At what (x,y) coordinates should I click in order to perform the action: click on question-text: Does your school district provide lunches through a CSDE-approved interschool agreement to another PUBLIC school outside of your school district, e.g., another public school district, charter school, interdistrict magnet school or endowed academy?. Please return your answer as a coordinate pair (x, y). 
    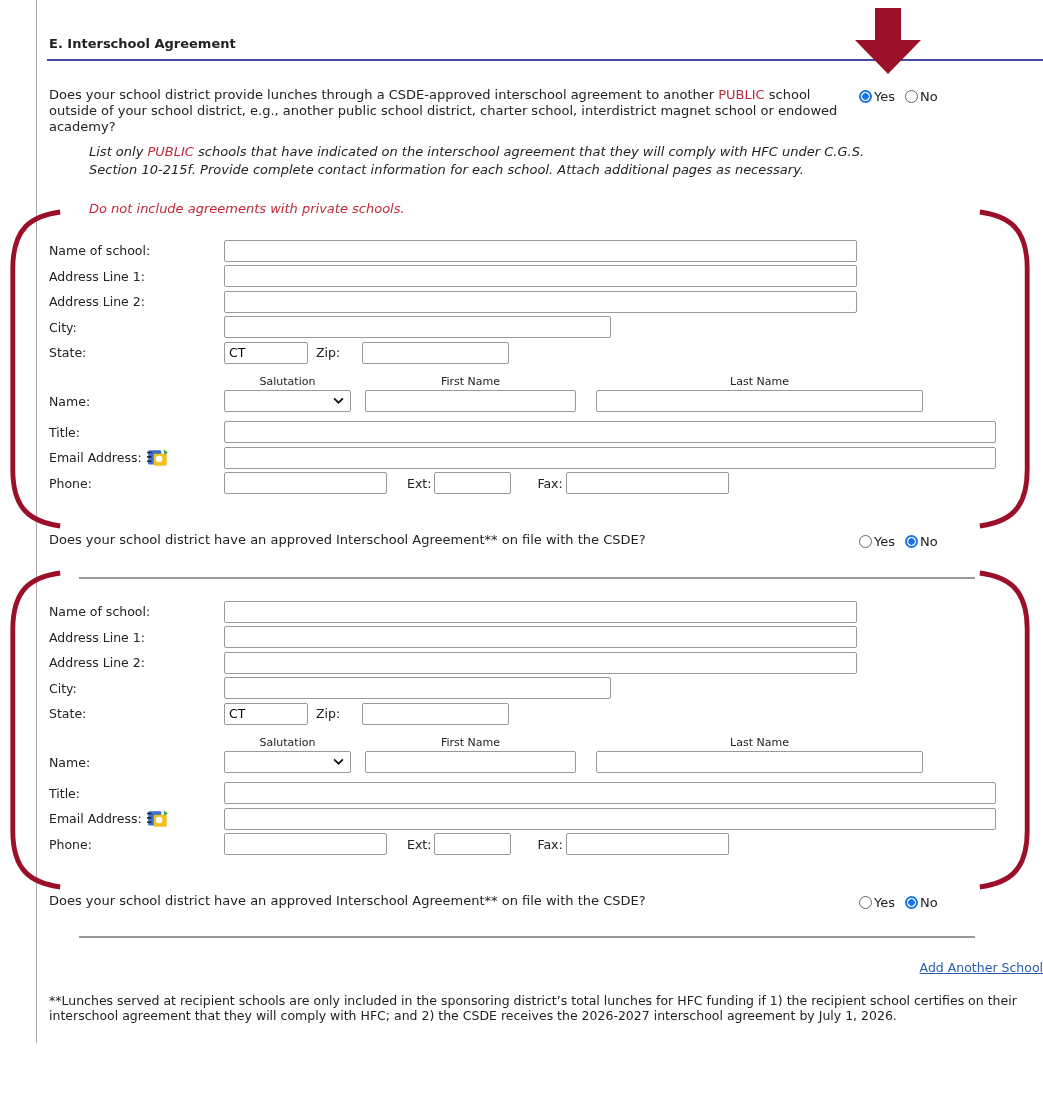
    Looking at the image, I should click on (444, 111).